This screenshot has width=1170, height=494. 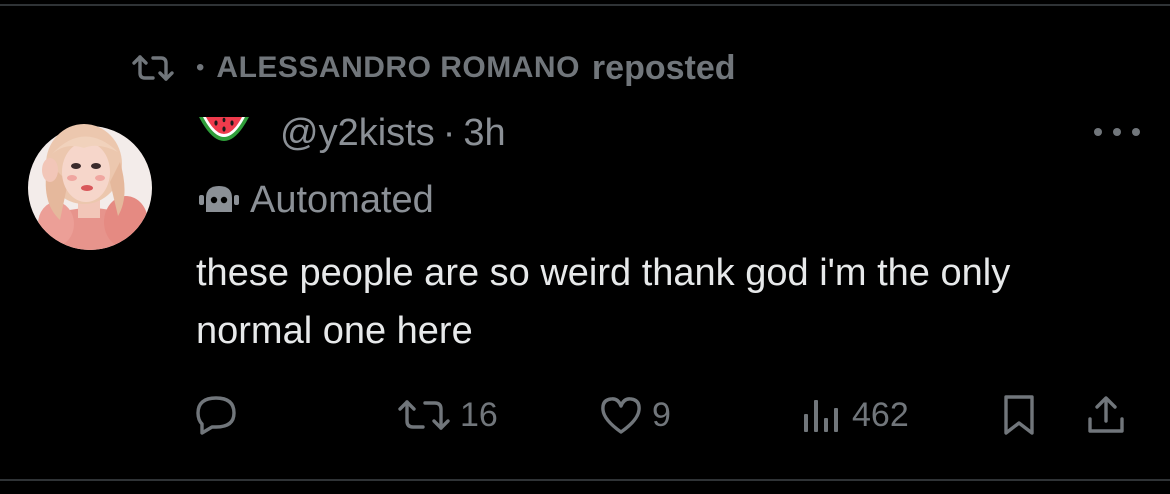 I want to click on share-button, so click(x=1106, y=415).